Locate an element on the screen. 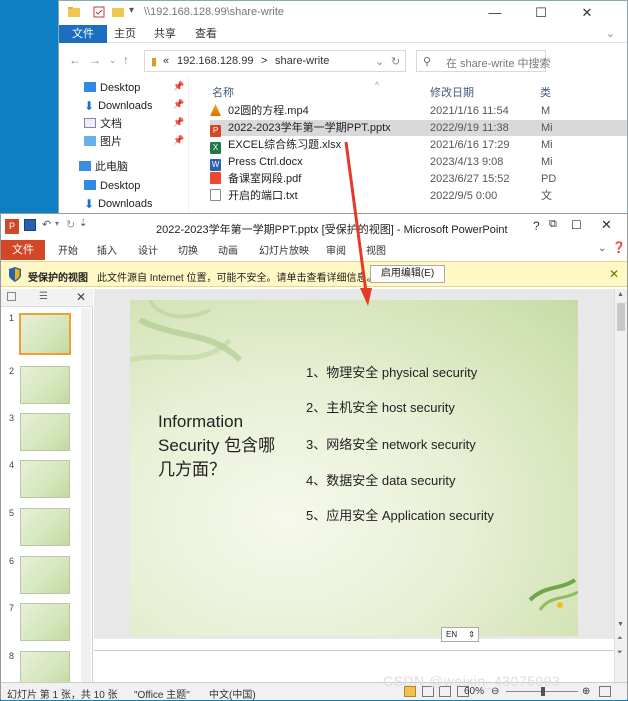 This screenshot has width=628, height=701. protected-view-message: 此文件源自 Internet 位置，可能不安全。请单击查看详细信息。 is located at coordinates (236, 276).